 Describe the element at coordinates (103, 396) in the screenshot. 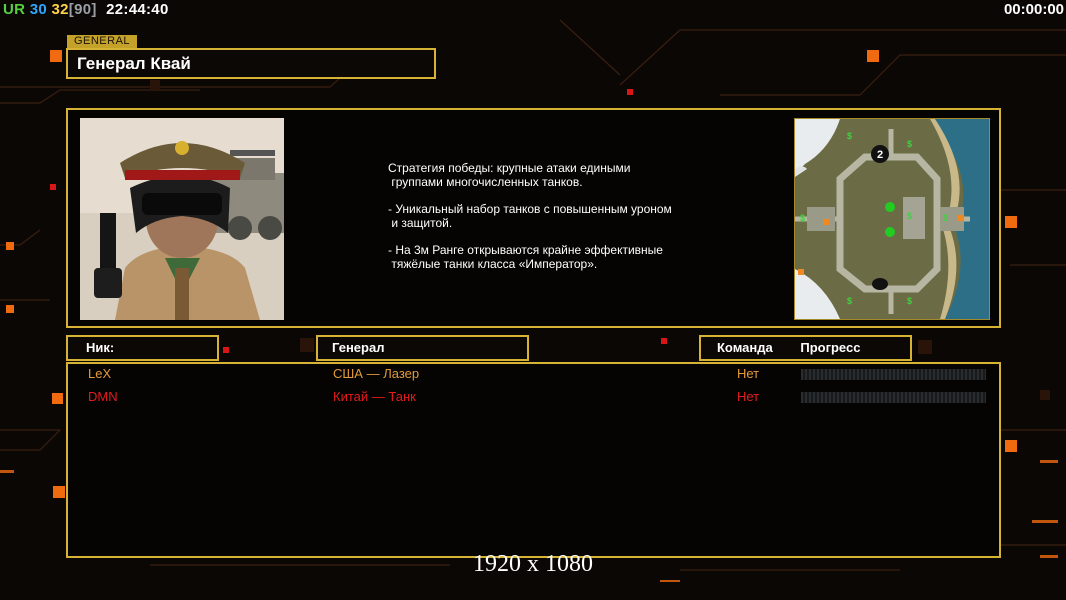

I see `player-nick: DMN` at that location.